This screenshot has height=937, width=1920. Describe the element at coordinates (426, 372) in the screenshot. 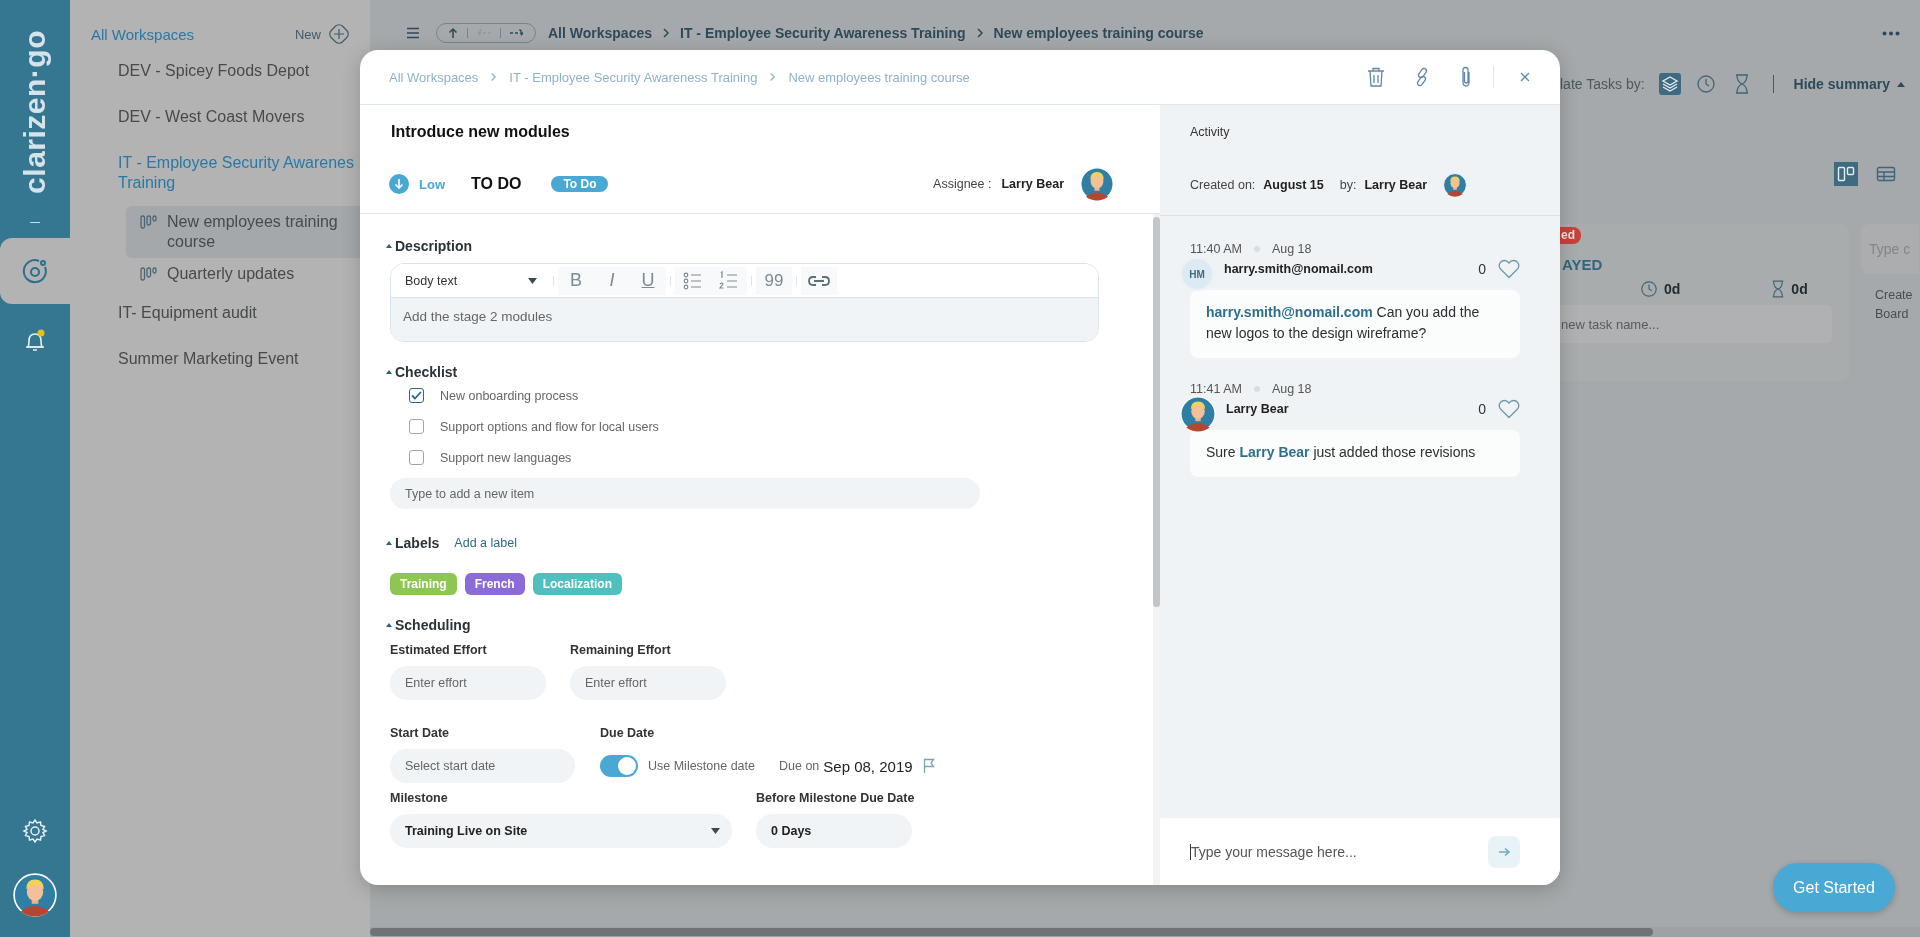

I see `section-heading: Checklist` at that location.